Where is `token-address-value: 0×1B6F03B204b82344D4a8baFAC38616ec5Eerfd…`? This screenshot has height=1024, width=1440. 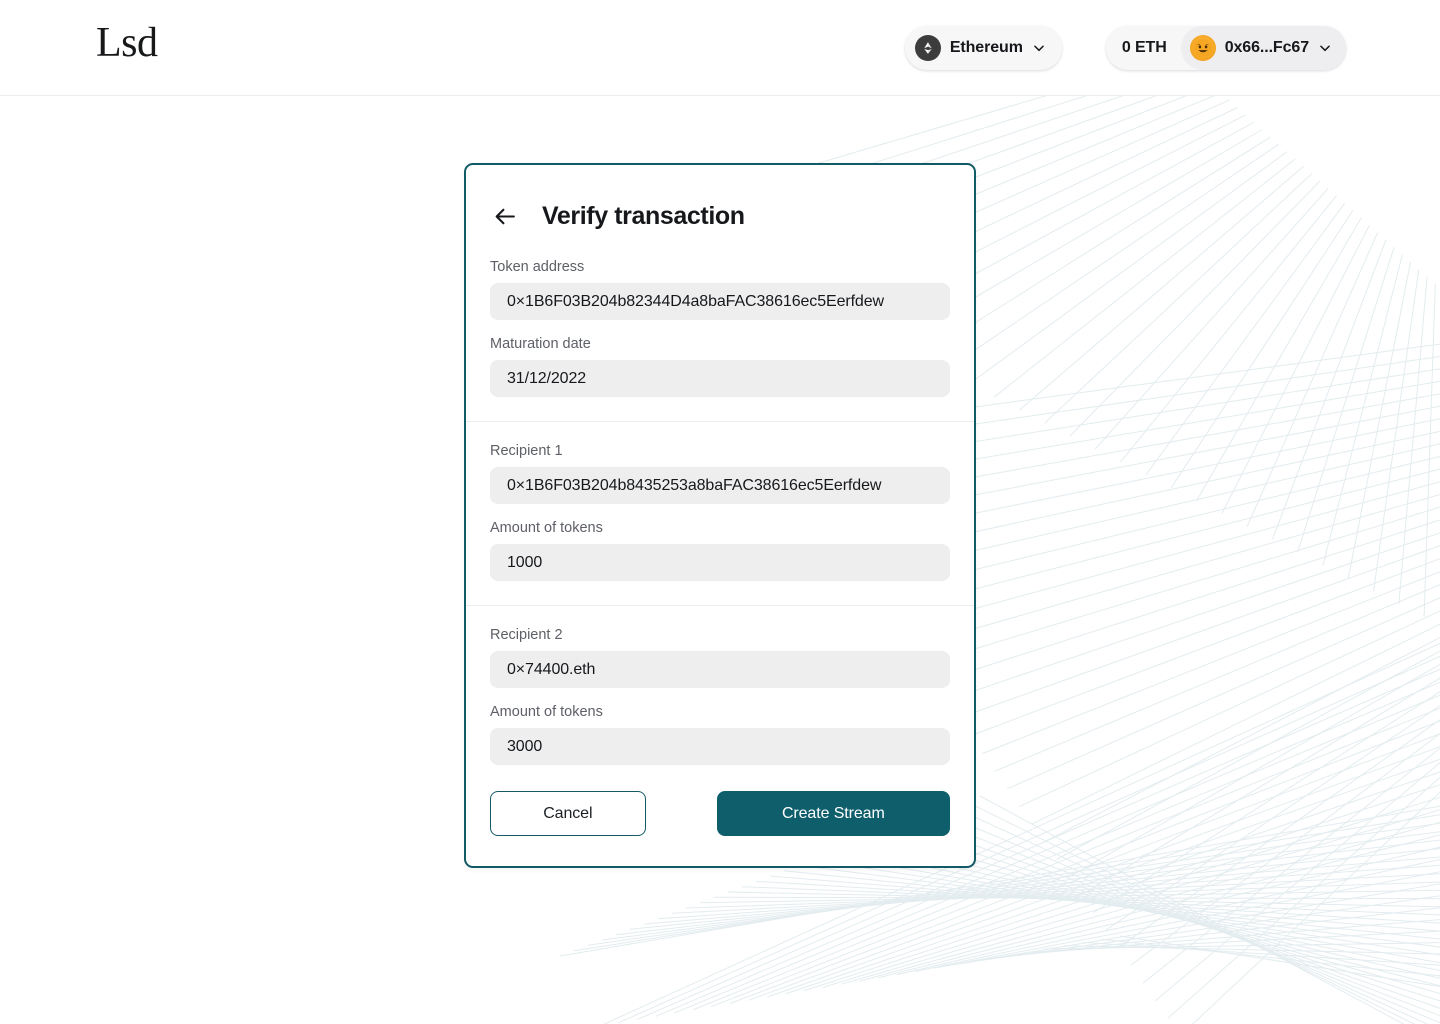 token-address-value: 0×1B6F03B204b82344D4a8baFAC38616ec5Eerfd… is located at coordinates (720, 301).